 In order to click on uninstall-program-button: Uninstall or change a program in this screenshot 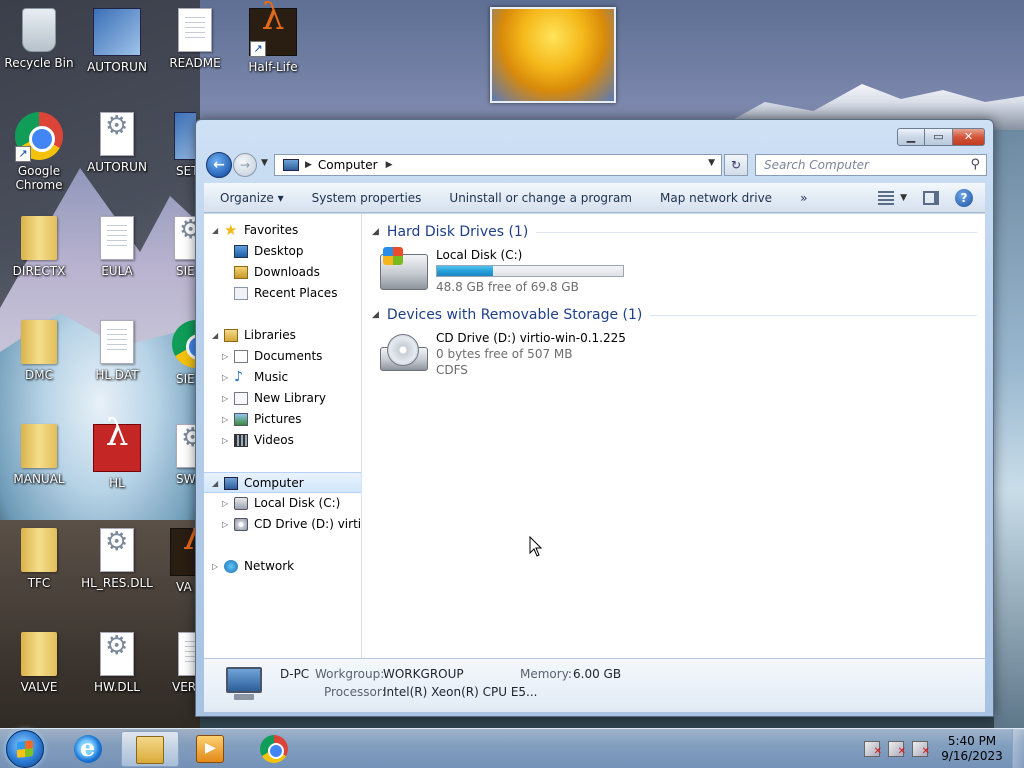, I will do `click(540, 198)`.